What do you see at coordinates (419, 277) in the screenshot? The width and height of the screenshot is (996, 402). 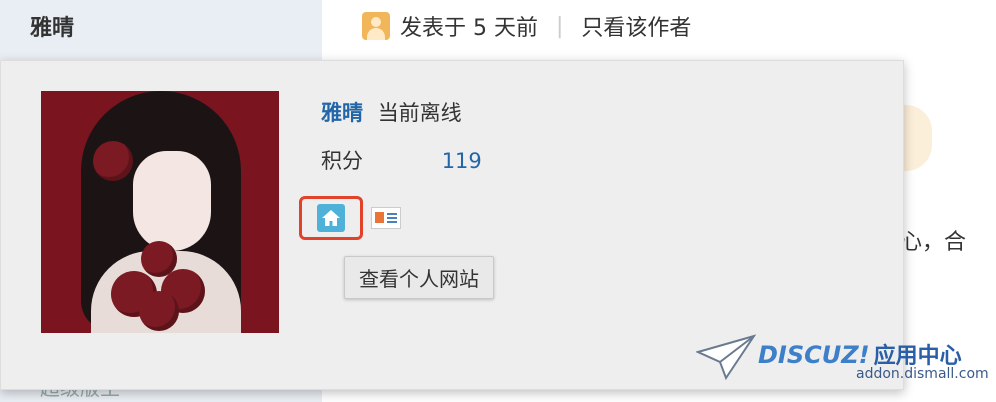 I see `website-tooltip: 查看个人网站` at bounding box center [419, 277].